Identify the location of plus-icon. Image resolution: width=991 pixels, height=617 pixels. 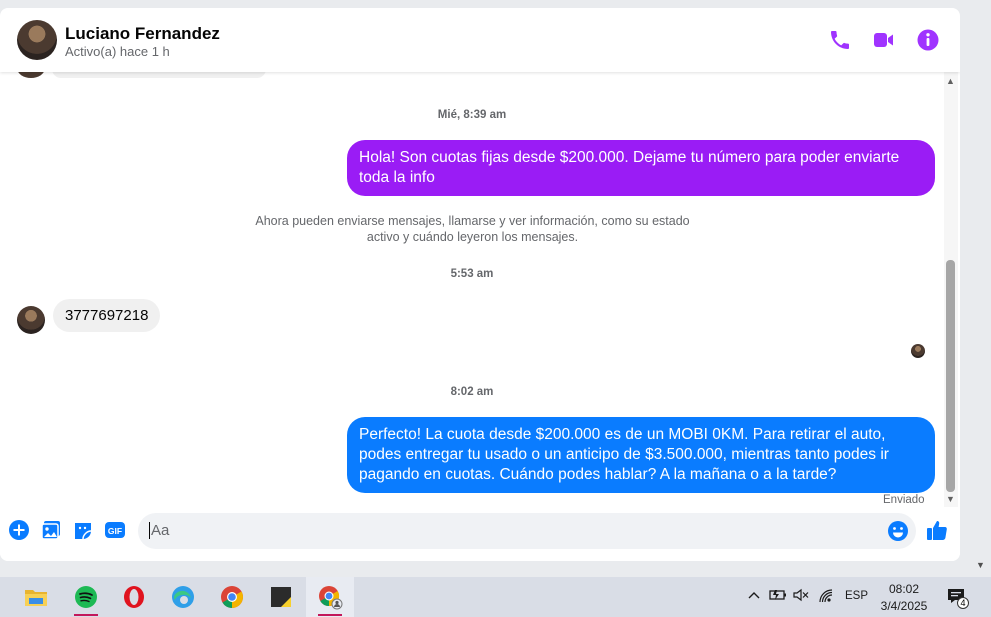
(19, 530).